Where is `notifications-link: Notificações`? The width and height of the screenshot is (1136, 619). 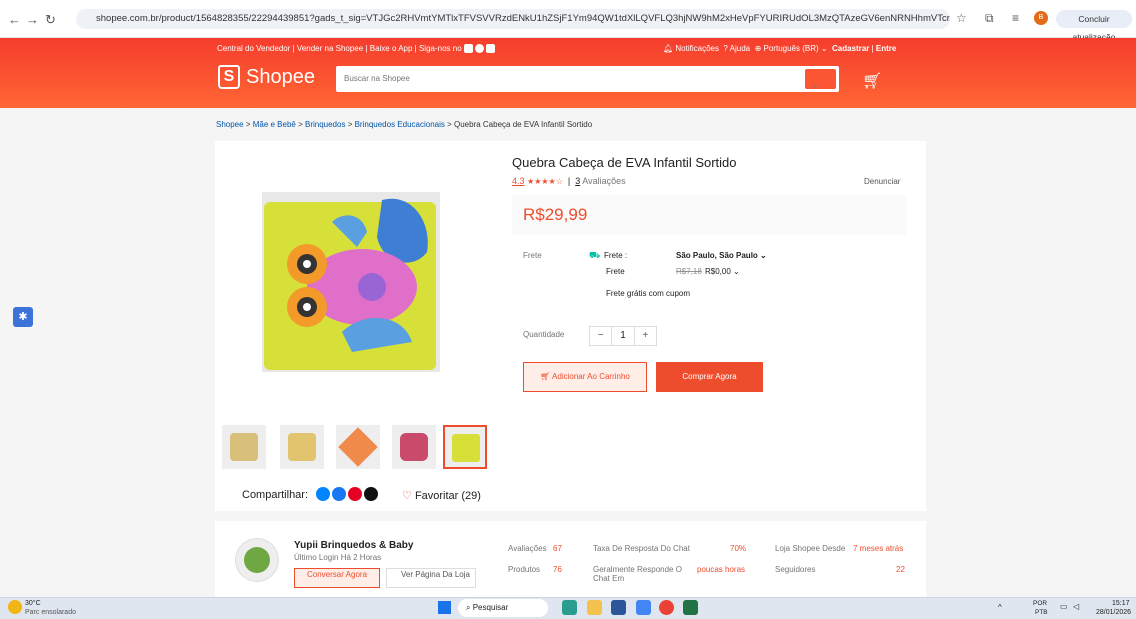 notifications-link: Notificações is located at coordinates (697, 48).